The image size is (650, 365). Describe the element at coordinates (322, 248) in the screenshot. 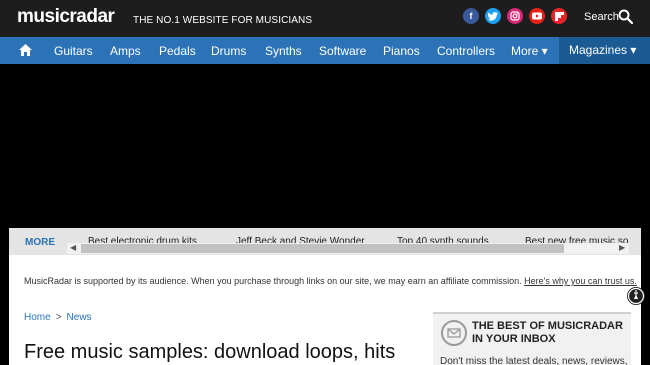

I see `scrollbar-thumb` at that location.